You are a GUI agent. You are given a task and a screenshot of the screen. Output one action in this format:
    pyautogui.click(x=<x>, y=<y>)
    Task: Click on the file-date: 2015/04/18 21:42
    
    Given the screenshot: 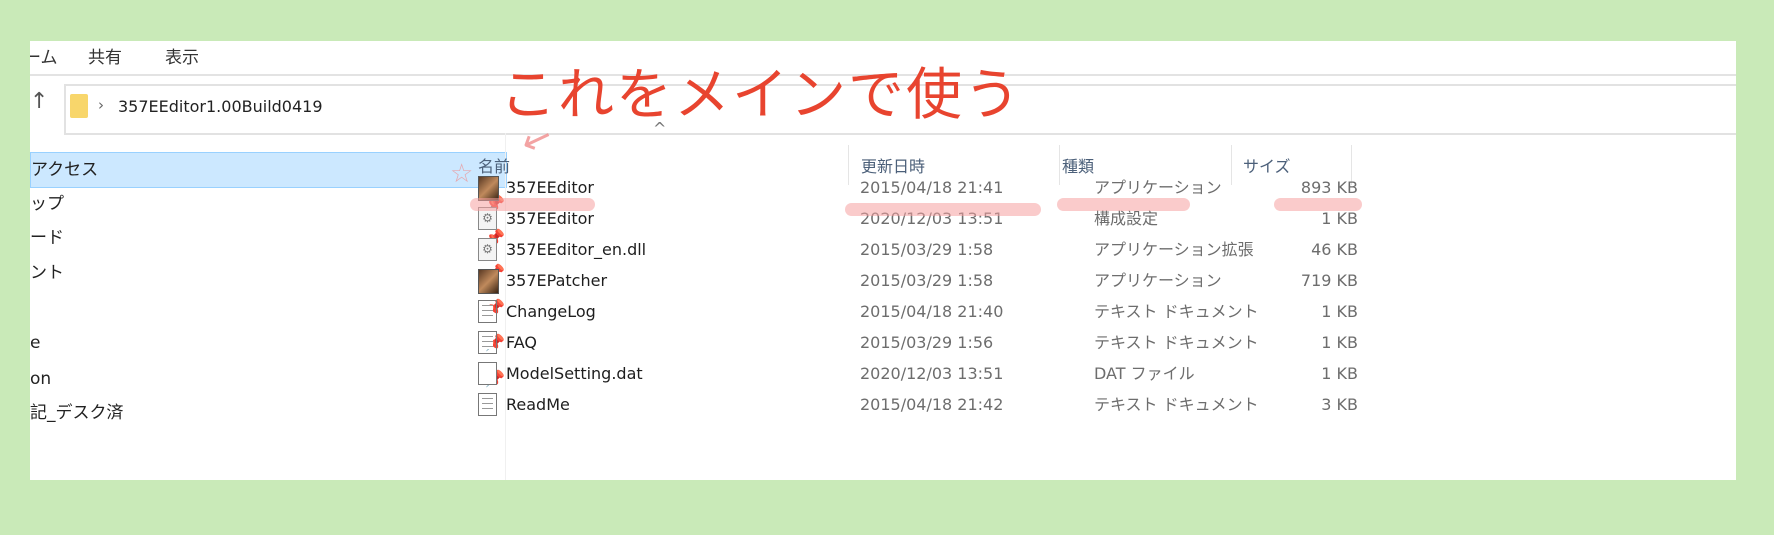 What is the action you would take?
    pyautogui.click(x=932, y=404)
    